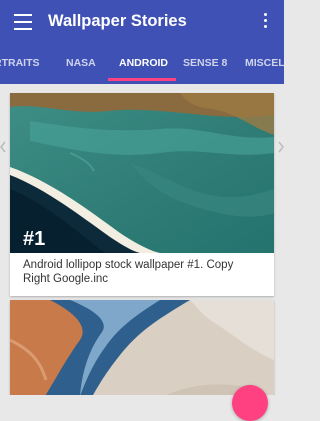  Describe the element at coordinates (250, 403) in the screenshot. I see `floating-action-button` at that location.